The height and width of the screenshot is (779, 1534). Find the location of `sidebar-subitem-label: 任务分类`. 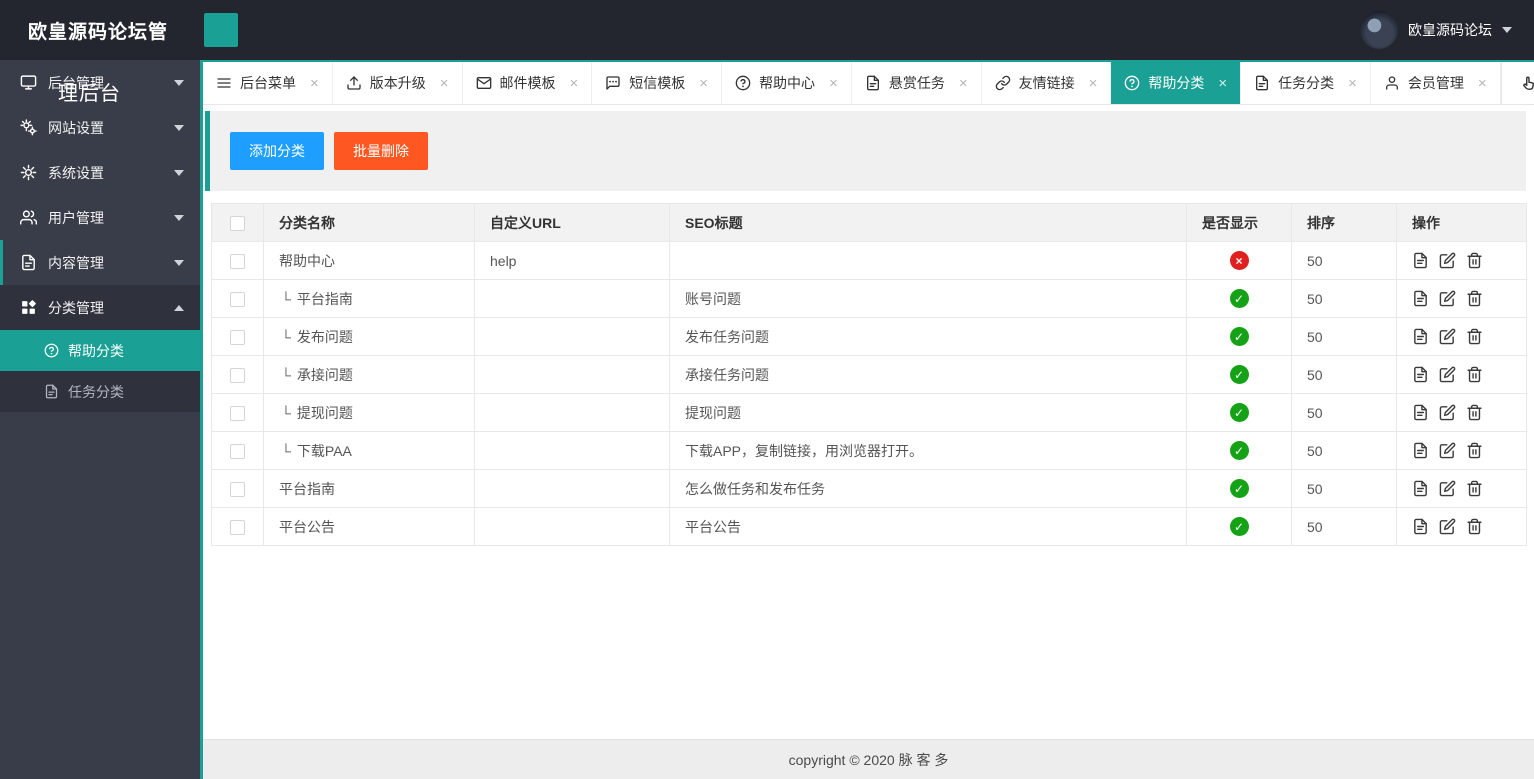

sidebar-subitem-label: 任务分类 is located at coordinates (96, 391).